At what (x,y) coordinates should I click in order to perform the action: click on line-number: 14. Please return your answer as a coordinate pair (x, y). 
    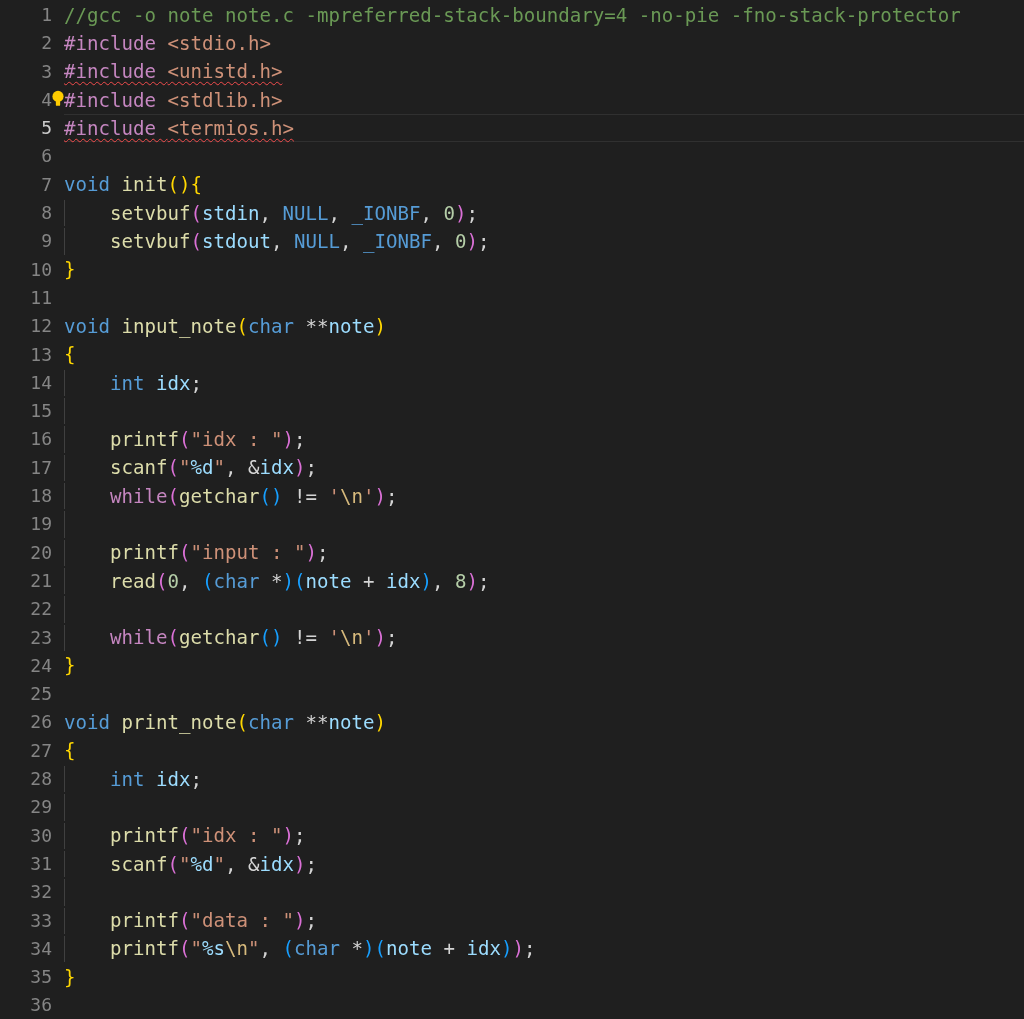
    Looking at the image, I should click on (40, 382).